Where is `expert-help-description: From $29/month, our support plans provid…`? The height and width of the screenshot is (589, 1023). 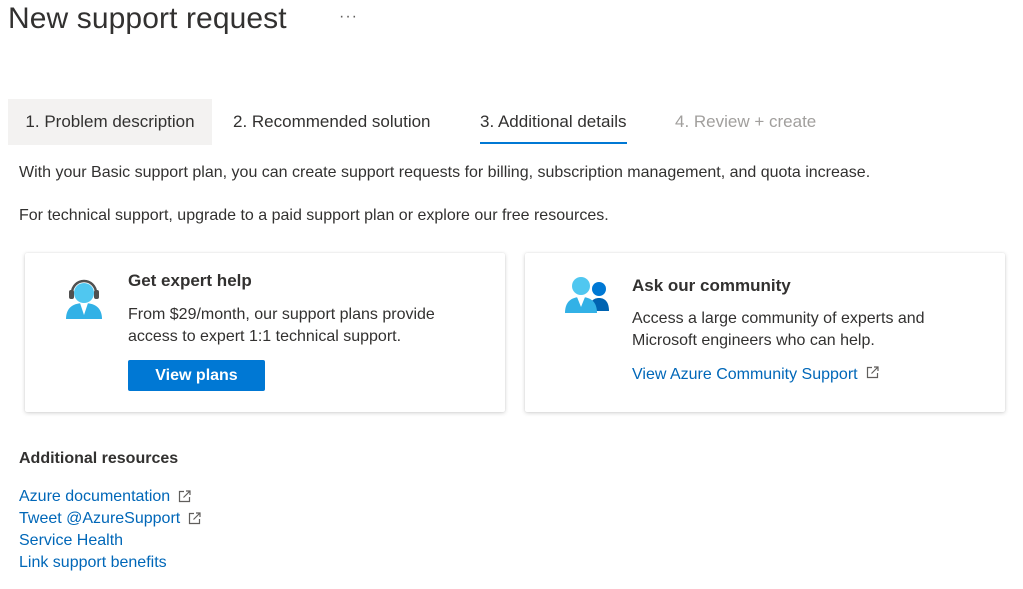 expert-help-description: From $29/month, our support plans provid… is located at coordinates (281, 325).